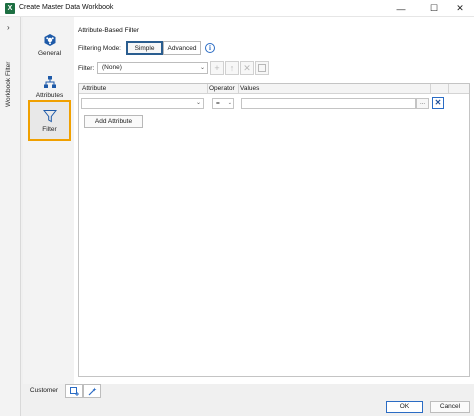 This screenshot has height=416, width=474. Describe the element at coordinates (210, 48) in the screenshot. I see `info-icon: i` at that location.